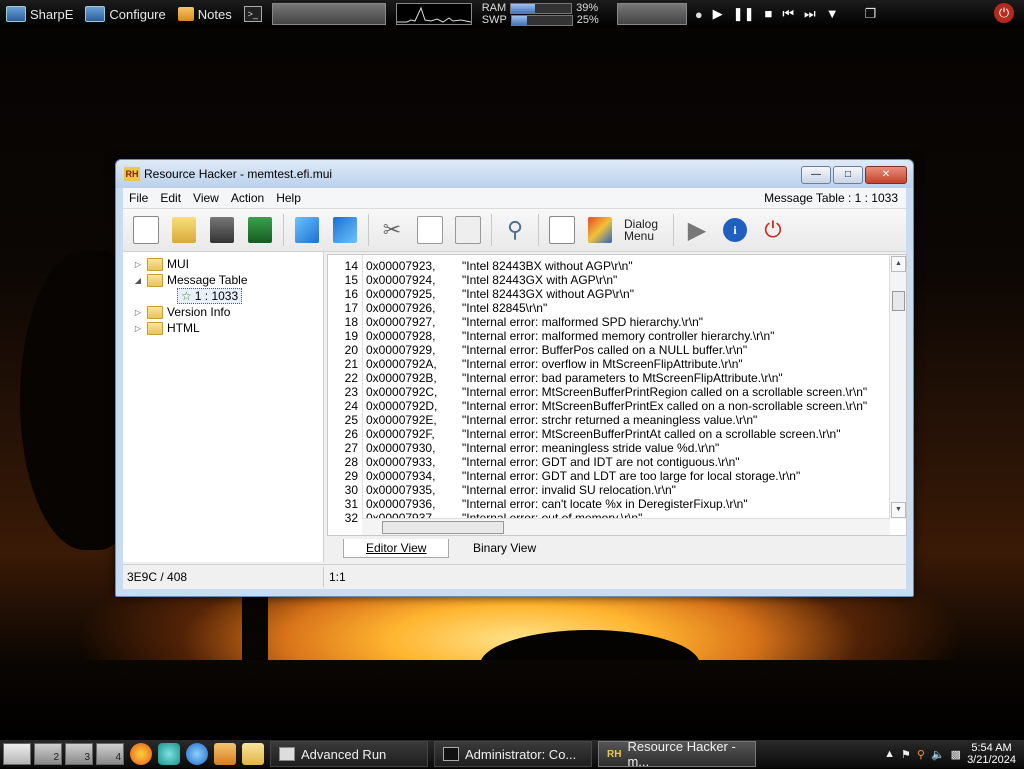 Image resolution: width=1024 pixels, height=769 pixels. I want to click on horizontal-scrollbar, so click(626, 526).